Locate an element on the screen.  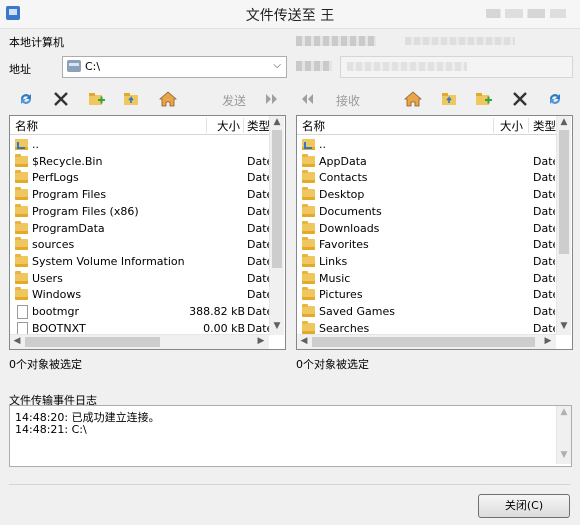
event-log: 14:48:20: 已成功建立连接。 14:48:21: C:\ ▲ ▼ is located at coordinates (290, 436).